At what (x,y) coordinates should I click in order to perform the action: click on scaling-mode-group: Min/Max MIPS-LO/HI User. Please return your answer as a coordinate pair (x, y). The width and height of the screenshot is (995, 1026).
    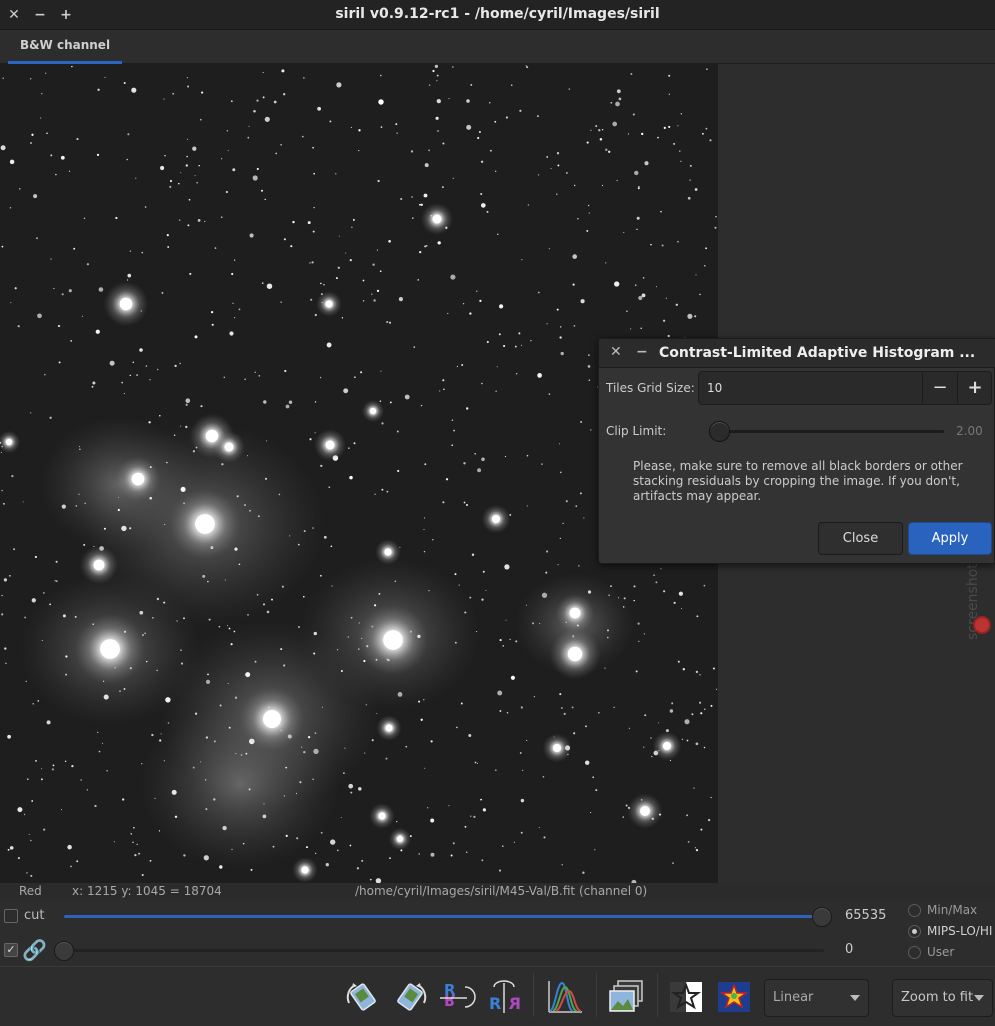
    Looking at the image, I should click on (950, 932).